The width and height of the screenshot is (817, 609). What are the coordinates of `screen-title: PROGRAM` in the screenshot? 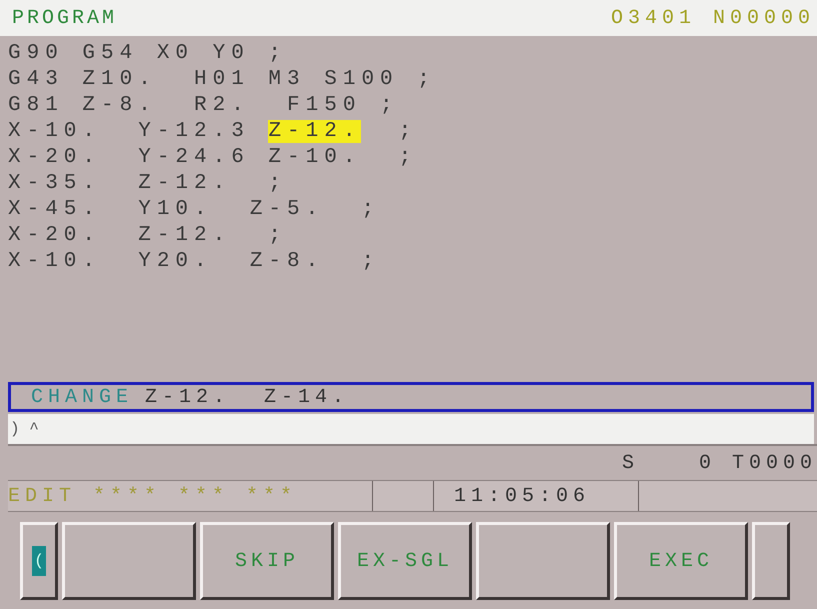 It's located at (65, 18).